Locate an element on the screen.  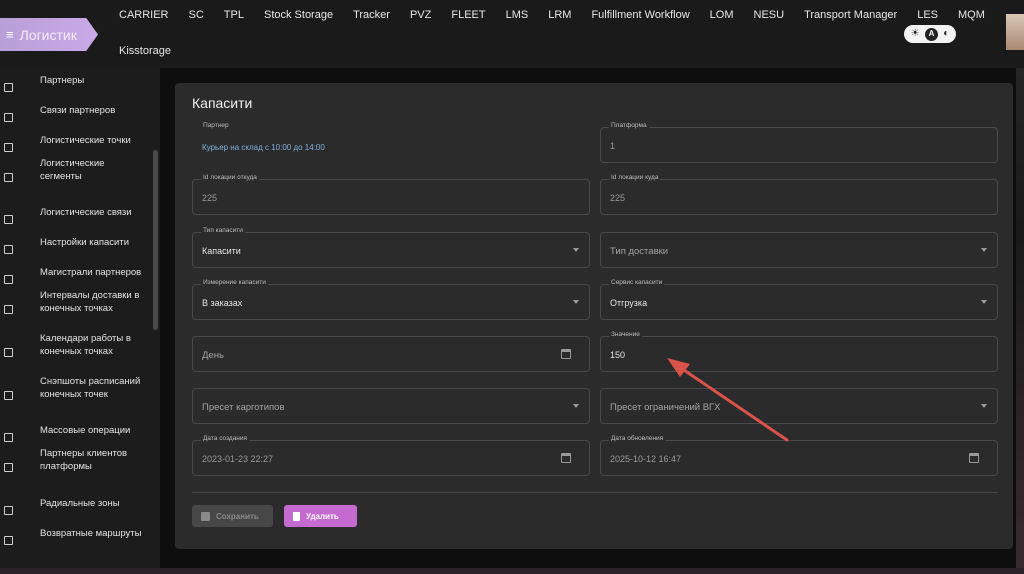
sidebar-item-label: Массовые операции is located at coordinates (85, 430).